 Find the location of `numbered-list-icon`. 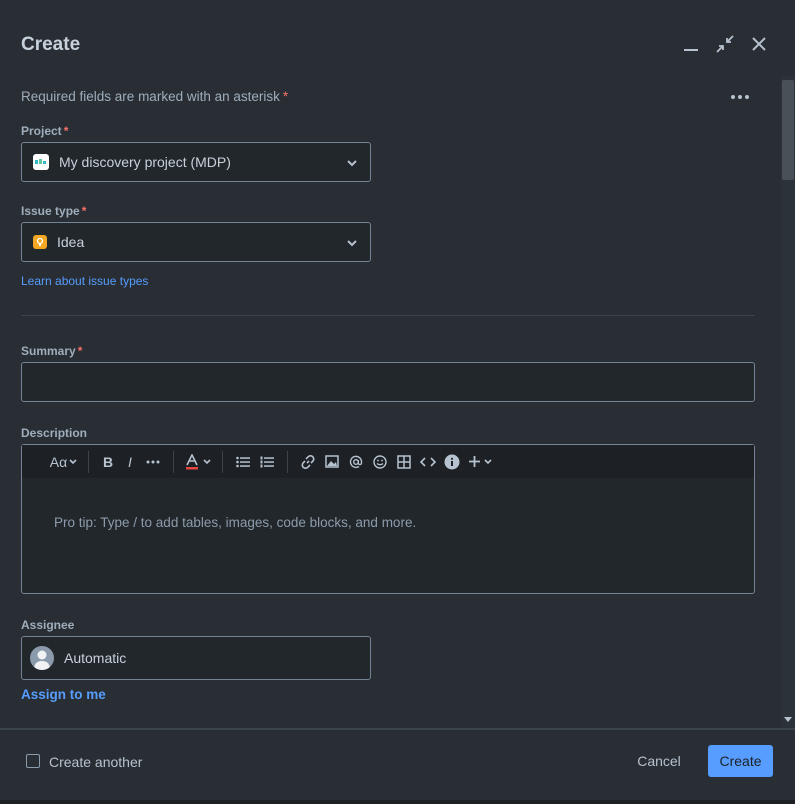

numbered-list-icon is located at coordinates (267, 461).